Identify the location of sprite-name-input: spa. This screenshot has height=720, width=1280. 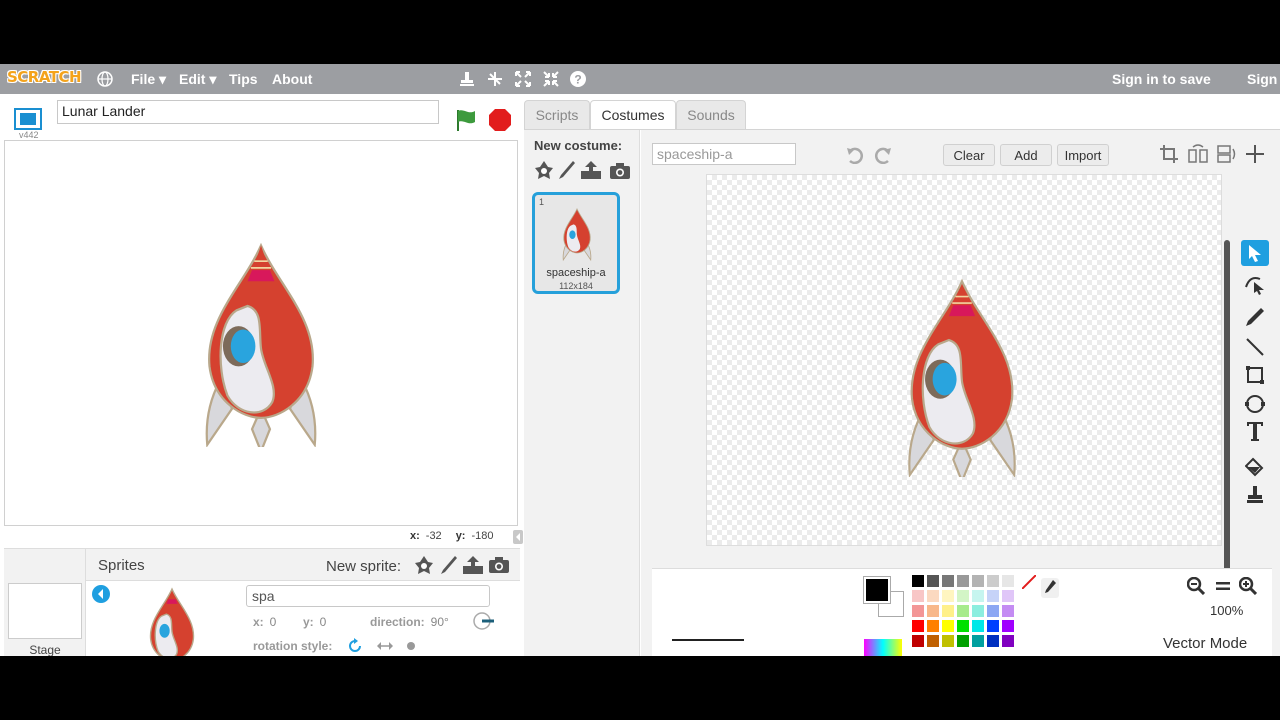
(368, 596).